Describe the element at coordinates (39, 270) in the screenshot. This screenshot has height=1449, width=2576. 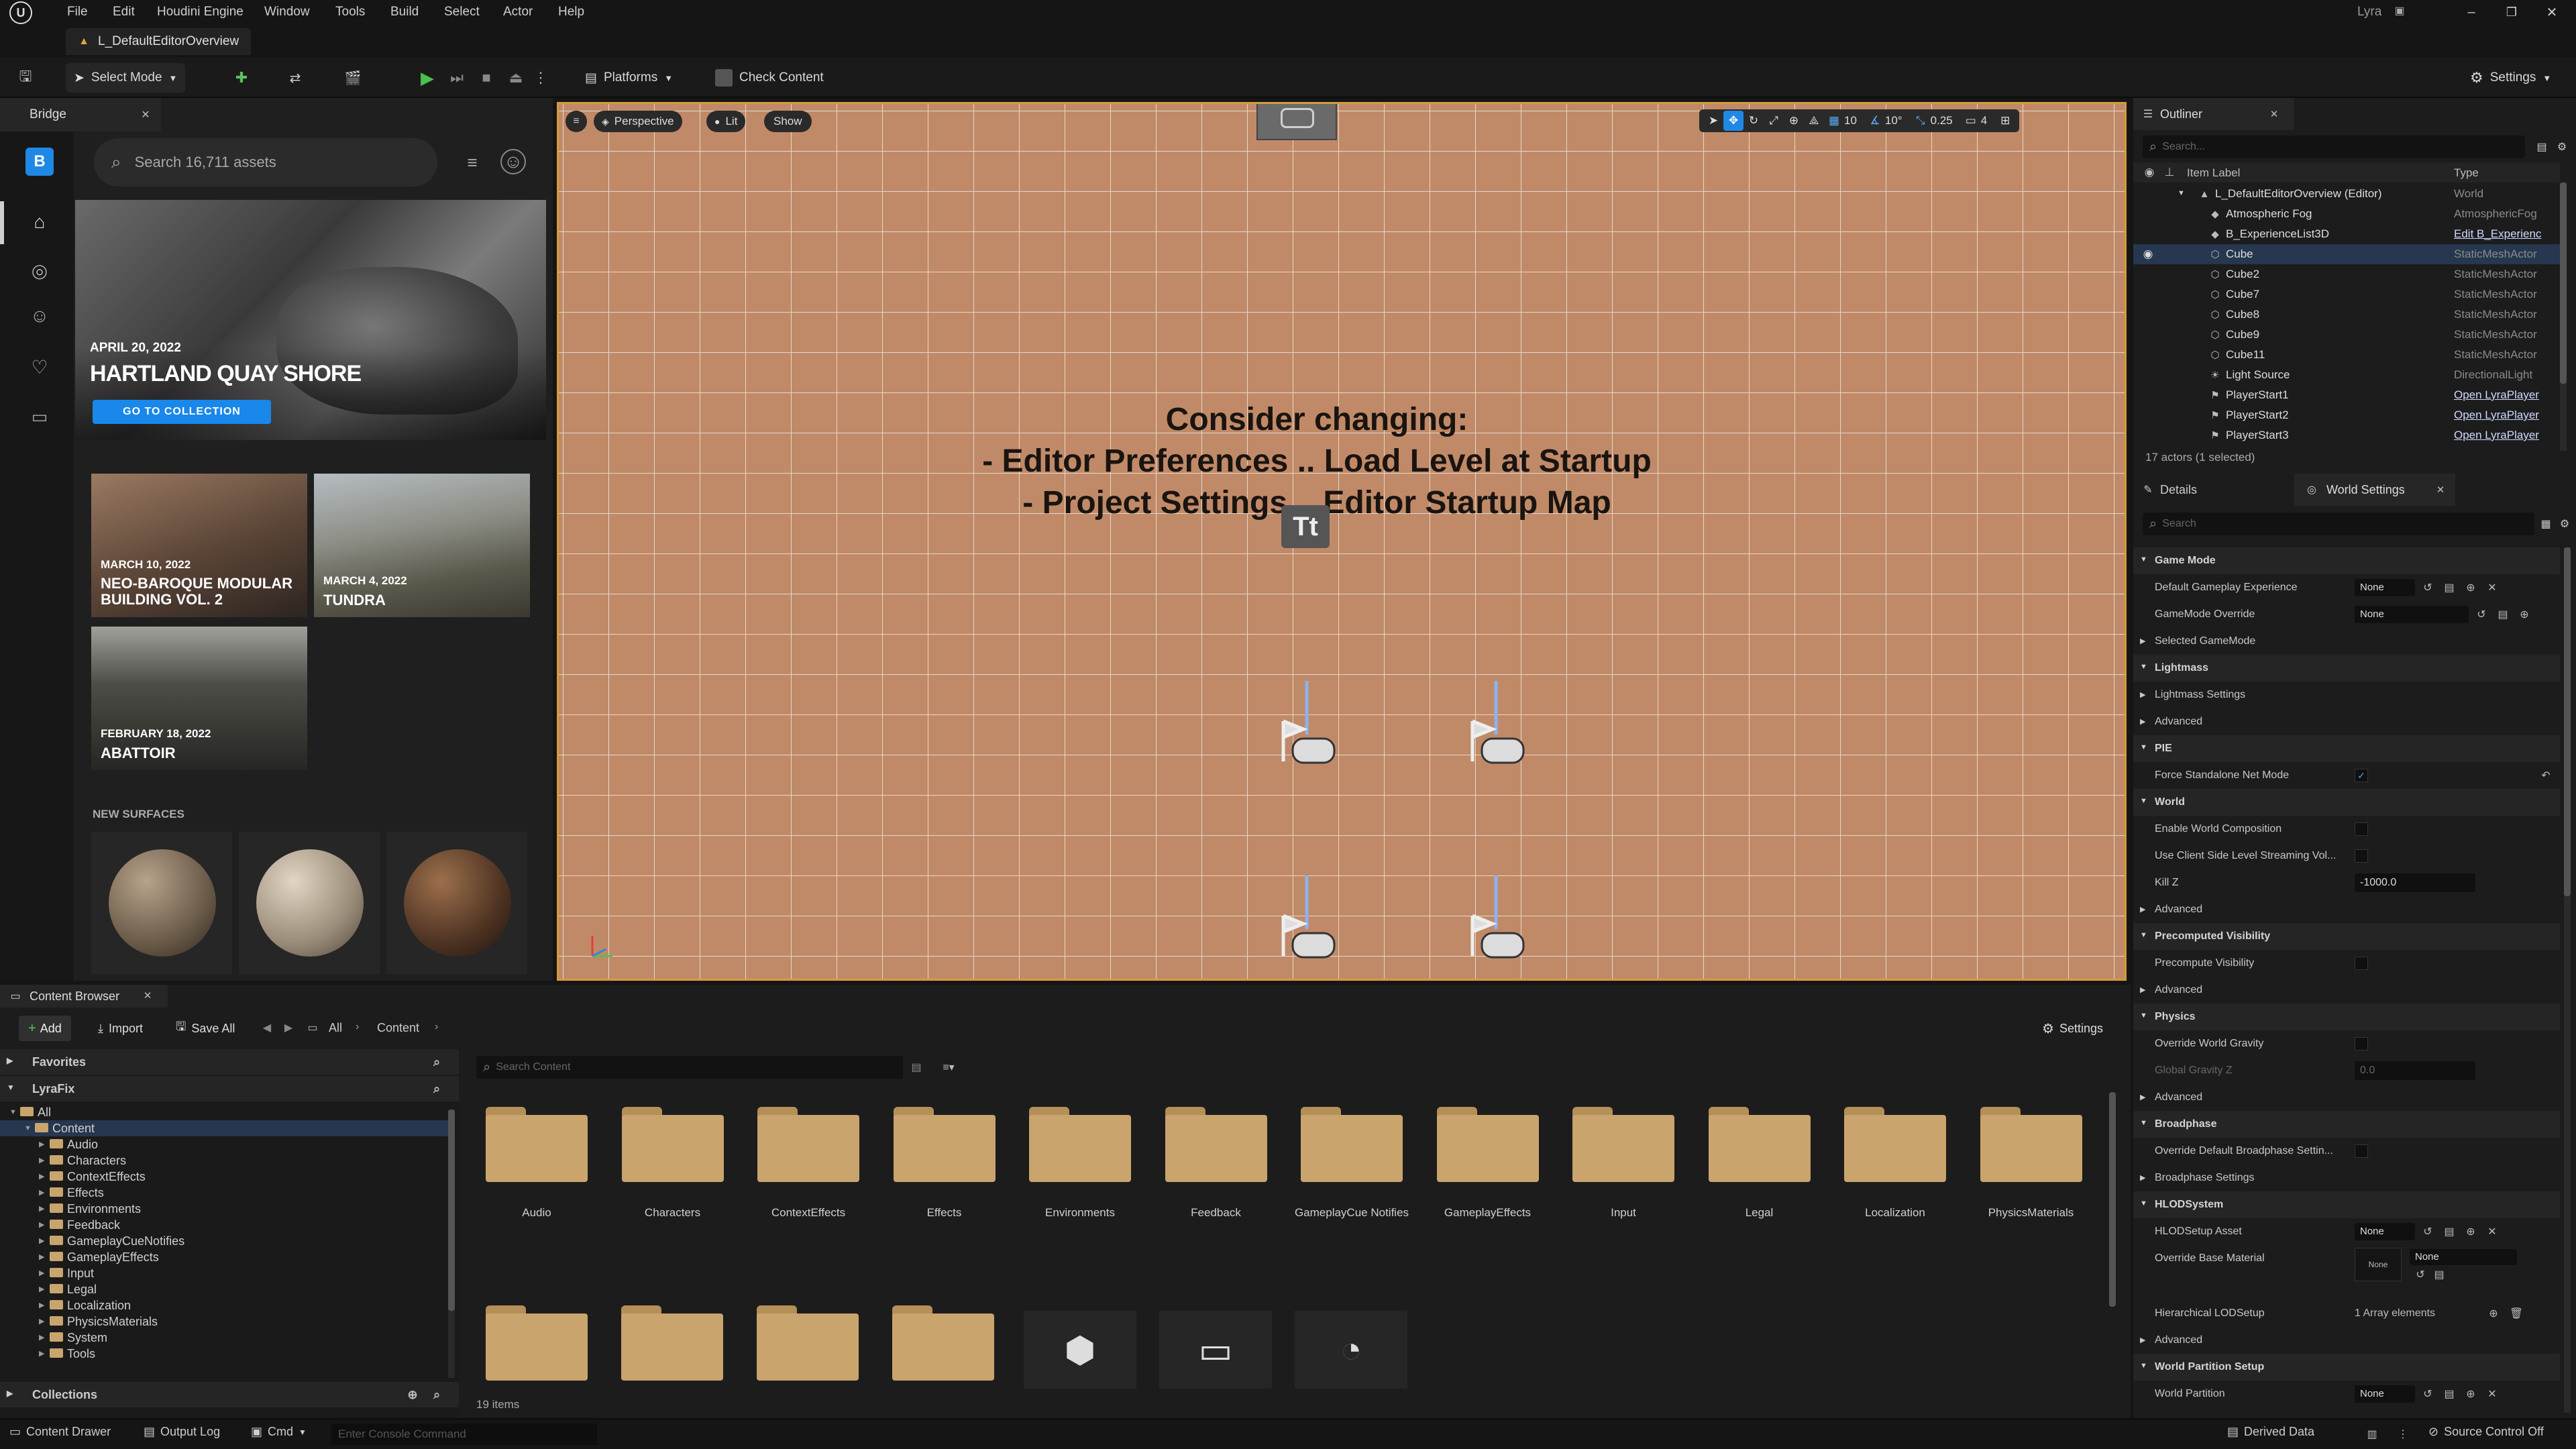
I see `globe-icon: ◎` at that location.